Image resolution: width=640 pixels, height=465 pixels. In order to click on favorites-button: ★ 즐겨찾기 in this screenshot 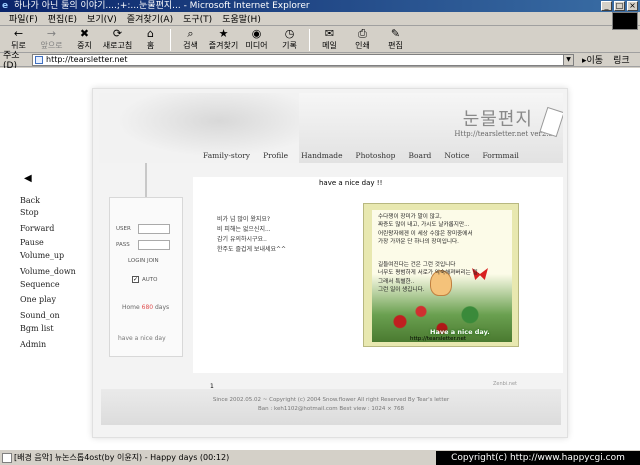, I will do `click(223, 40)`.